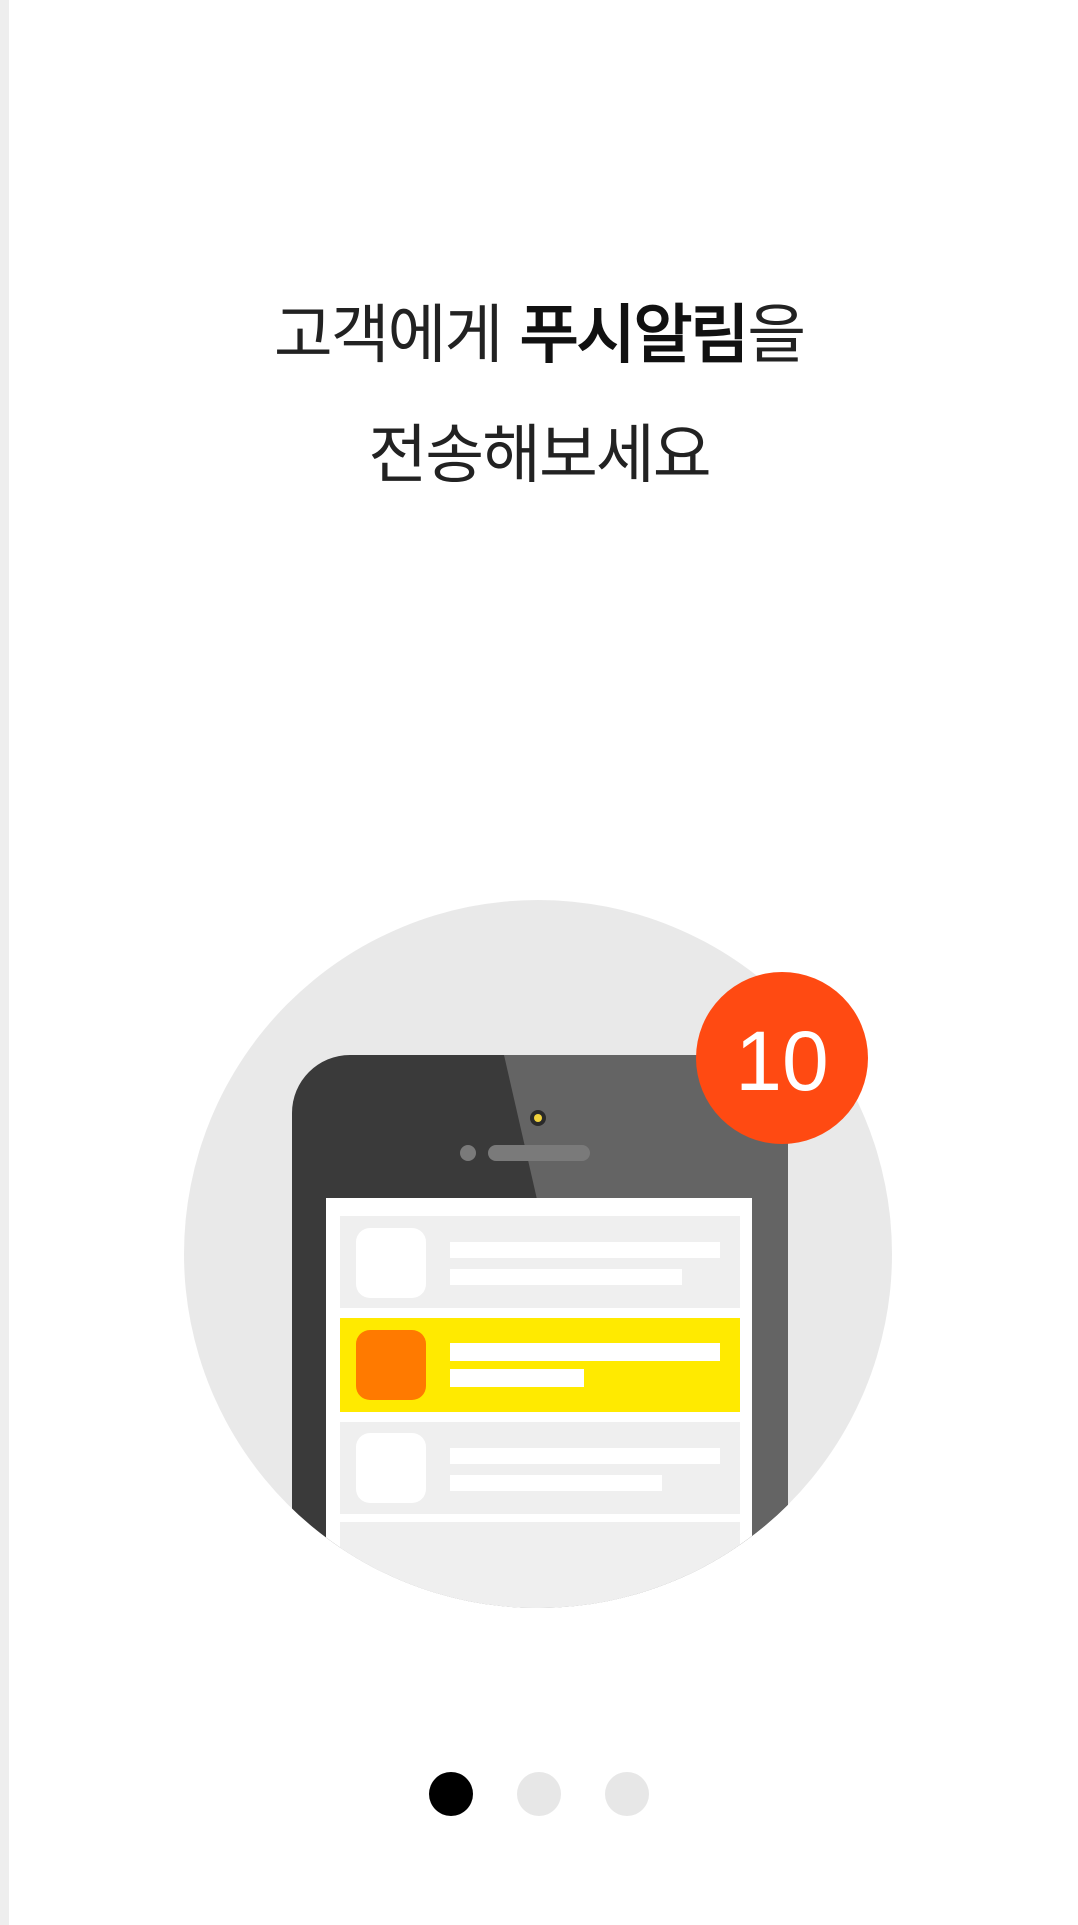 Image resolution: width=1078 pixels, height=1925 pixels. Describe the element at coordinates (4, 962) in the screenshot. I see `left-edge-strip` at that location.